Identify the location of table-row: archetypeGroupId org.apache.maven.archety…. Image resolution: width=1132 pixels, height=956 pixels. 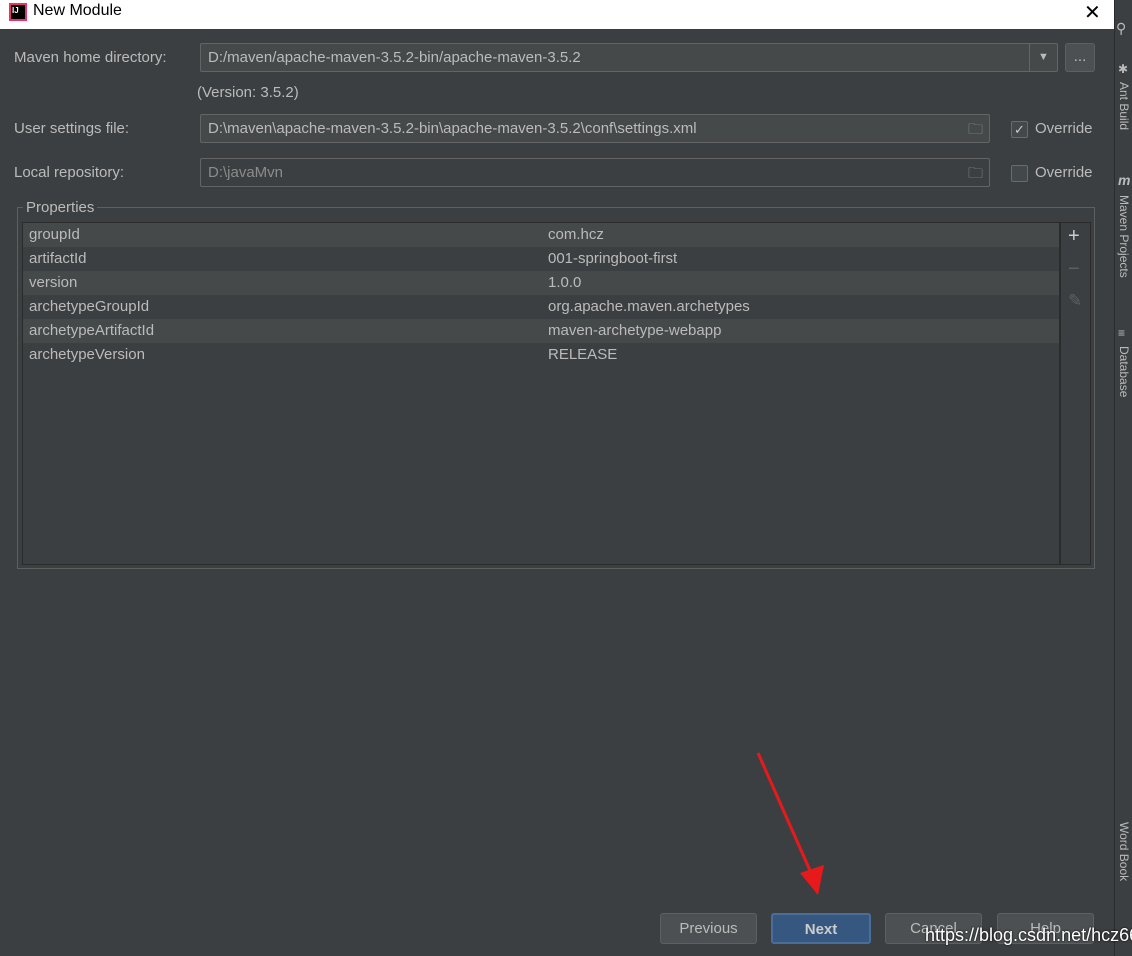
(541, 307).